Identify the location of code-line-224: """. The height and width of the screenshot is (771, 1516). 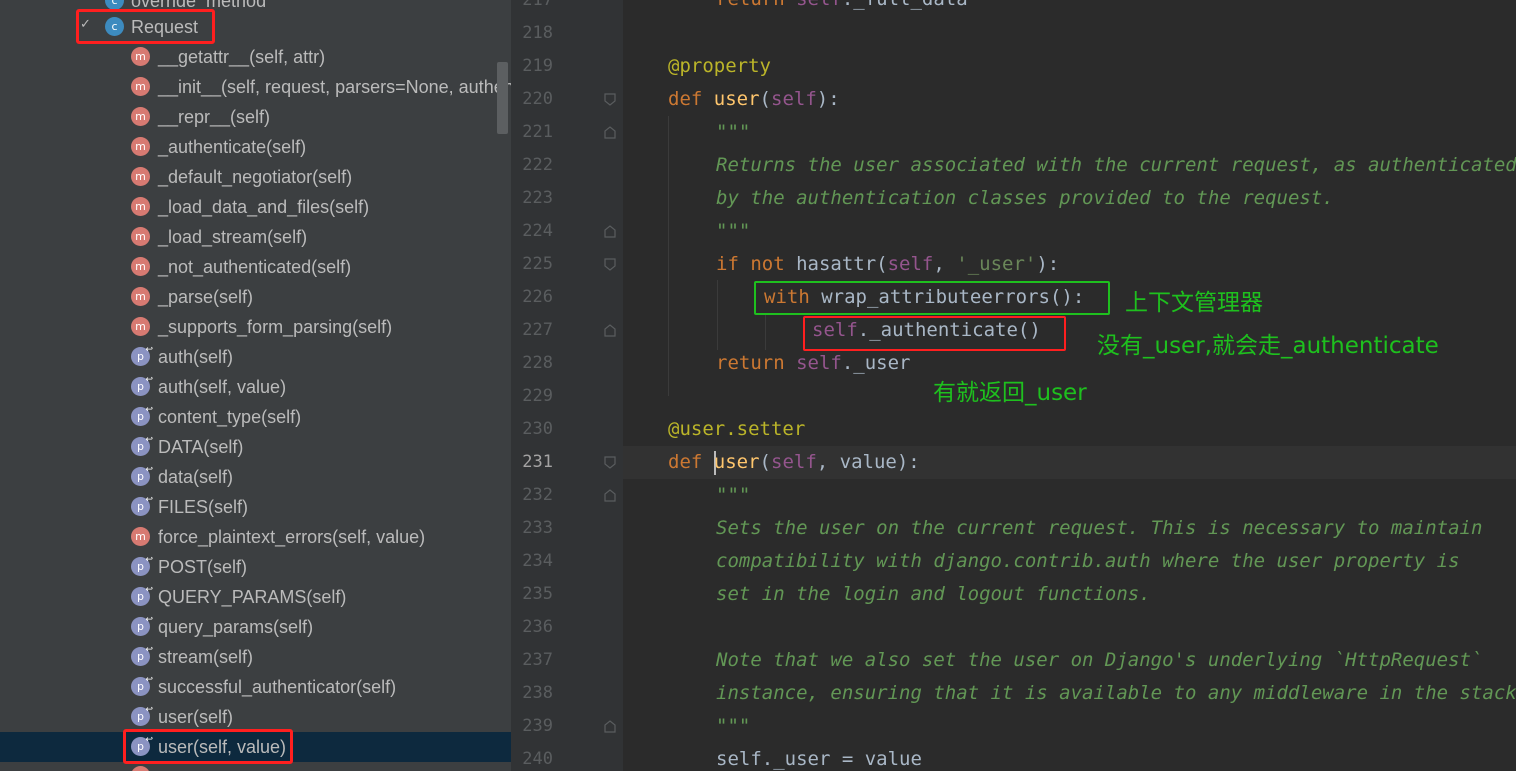
(733, 231).